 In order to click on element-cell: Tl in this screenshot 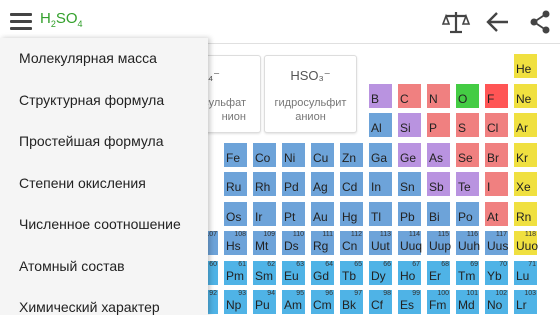, I will do `click(380, 213)`.